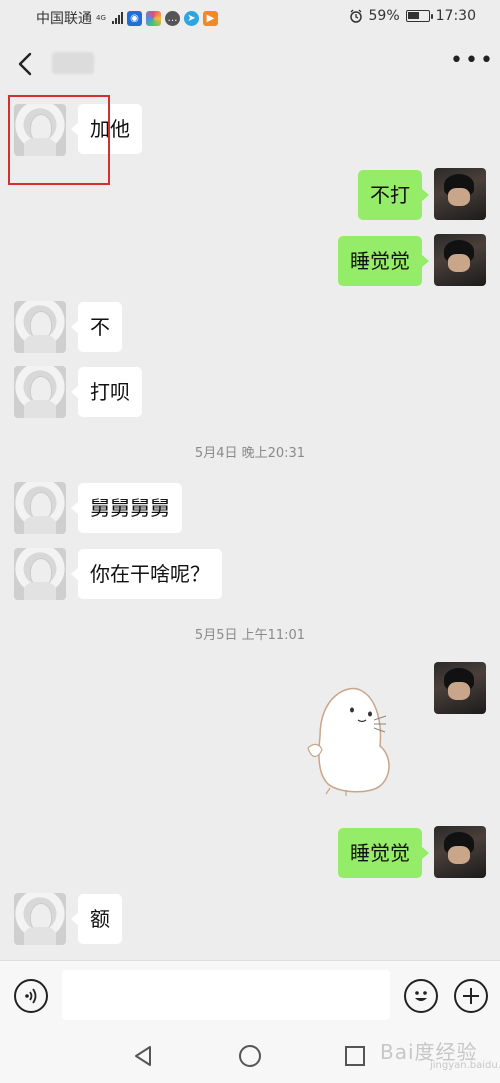 This screenshot has width=500, height=1083. I want to click on battery-fill, so click(413, 15).